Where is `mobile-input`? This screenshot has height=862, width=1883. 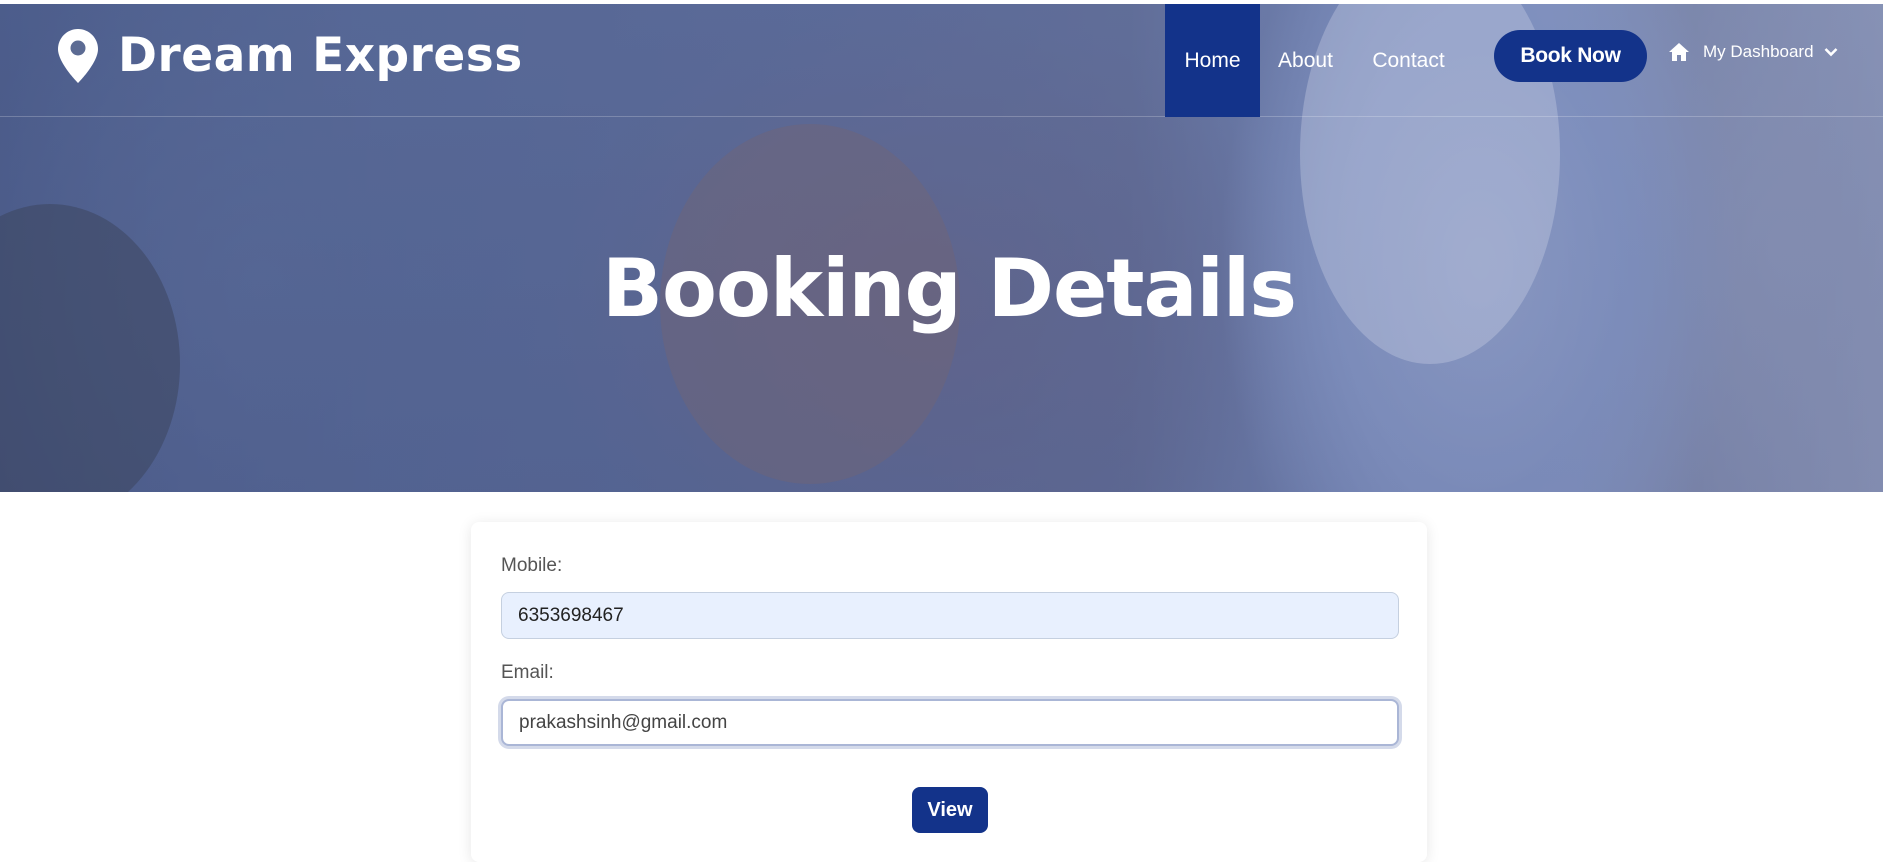
mobile-input is located at coordinates (950, 615).